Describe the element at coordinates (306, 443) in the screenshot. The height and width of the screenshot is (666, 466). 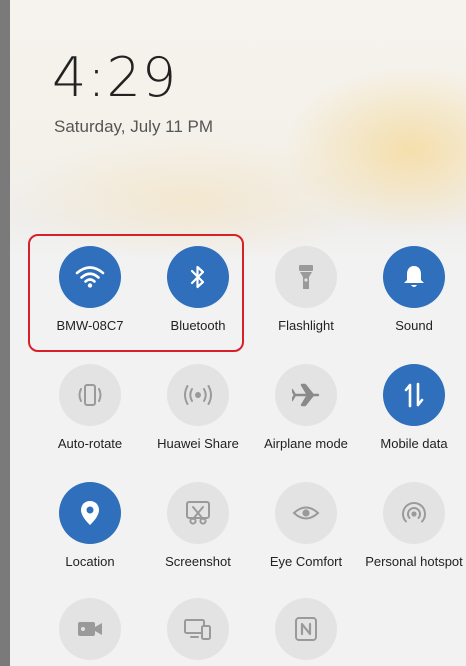
I see `tile-label: Airplane mode` at that location.